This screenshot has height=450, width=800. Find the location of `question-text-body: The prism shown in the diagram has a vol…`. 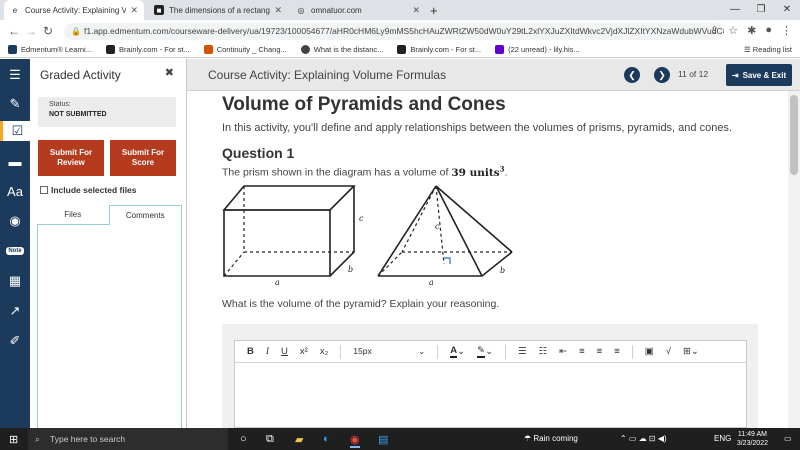

question-text-body: The prism shown in the diagram has a vol… is located at coordinates (335, 172).